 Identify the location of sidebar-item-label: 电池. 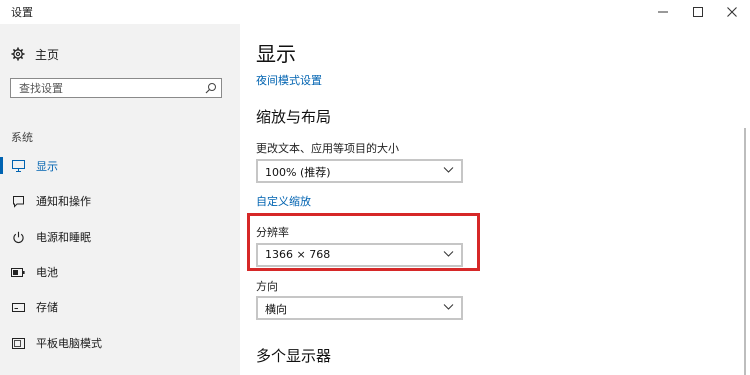
(47, 272).